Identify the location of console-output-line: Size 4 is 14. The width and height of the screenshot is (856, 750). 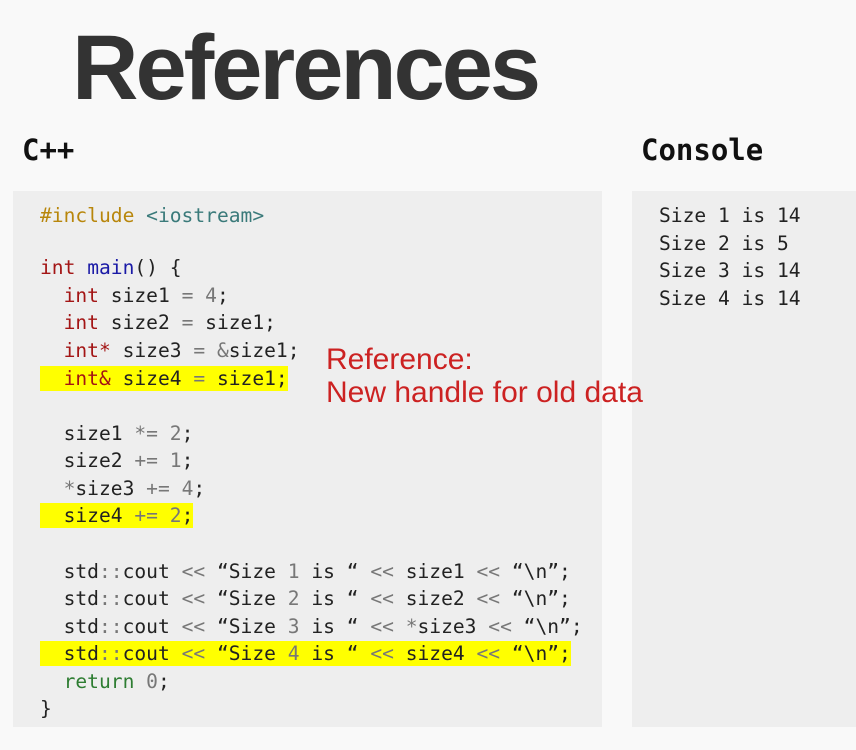
(730, 298).